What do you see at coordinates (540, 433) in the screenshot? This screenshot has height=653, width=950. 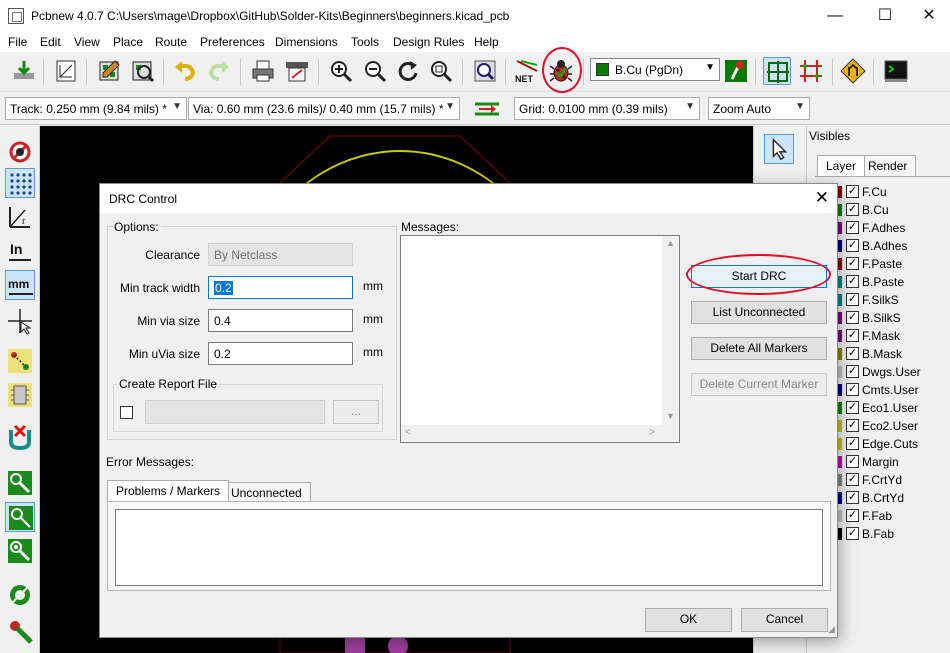 I see `messages-hscrollbar: < >` at bounding box center [540, 433].